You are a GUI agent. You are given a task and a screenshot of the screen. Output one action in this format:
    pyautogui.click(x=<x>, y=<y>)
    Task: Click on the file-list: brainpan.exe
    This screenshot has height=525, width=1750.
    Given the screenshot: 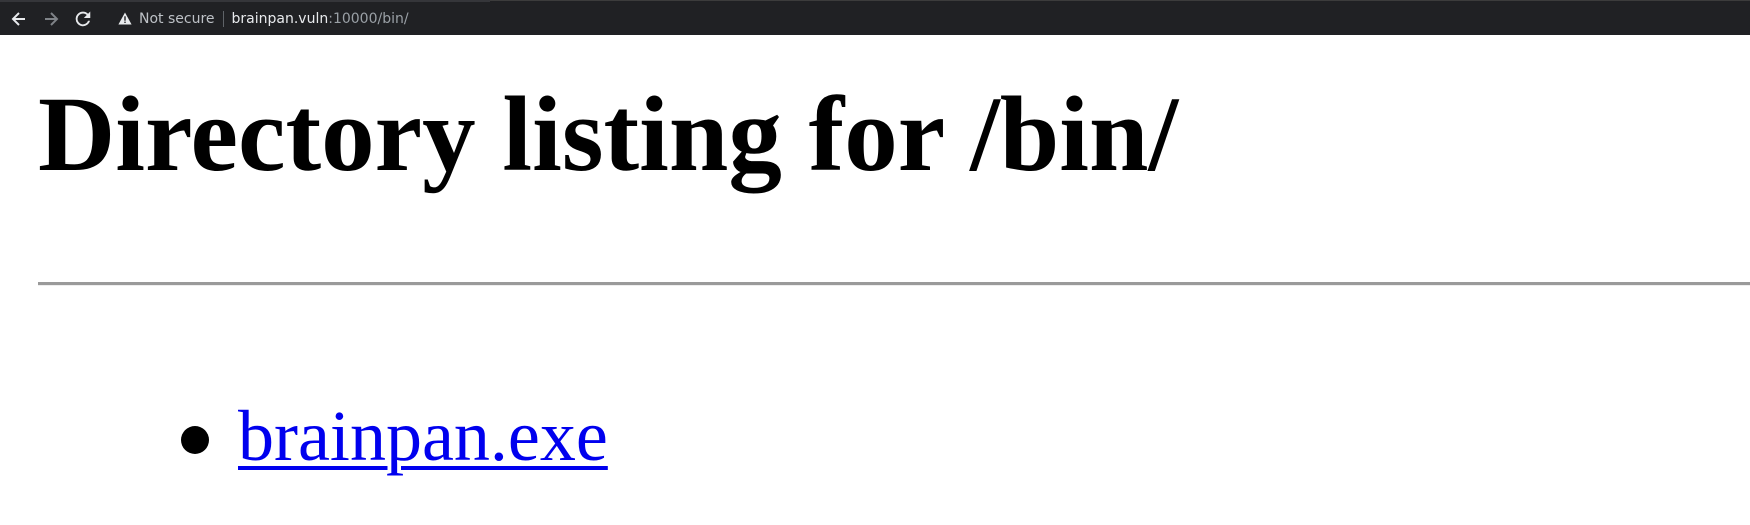 What is the action you would take?
    pyautogui.click(x=304, y=436)
    